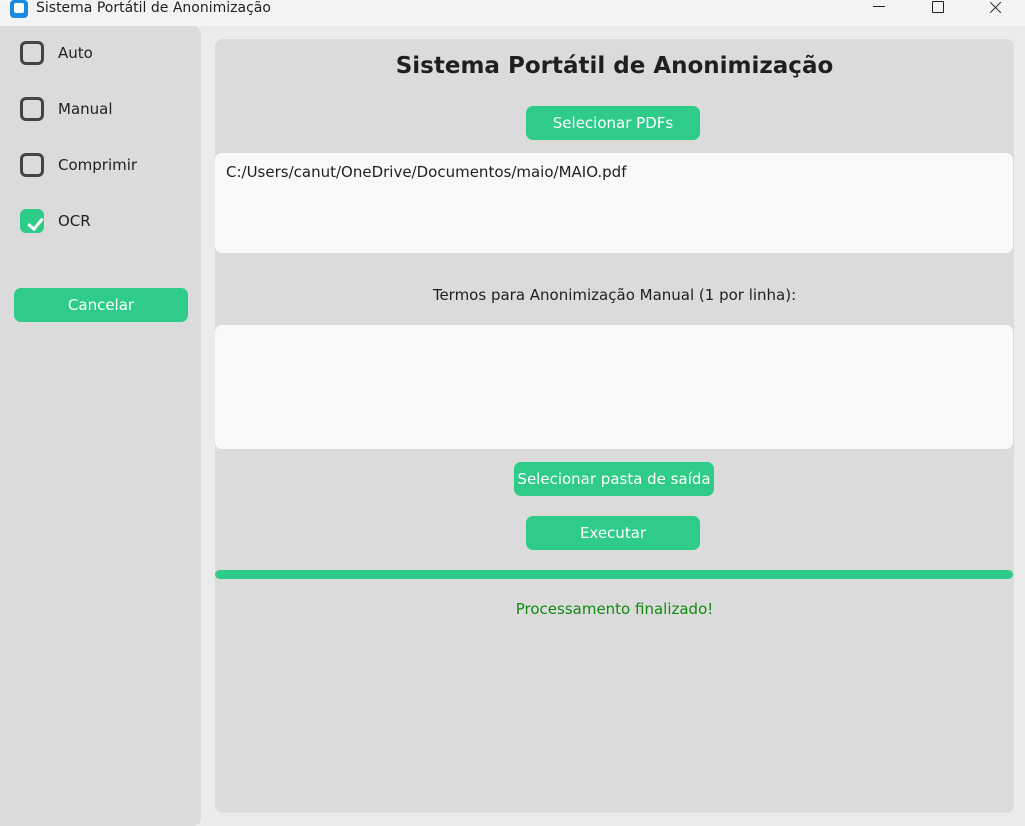 The height and width of the screenshot is (826, 1025). I want to click on checkbox-comprimir: Comprimir, so click(78, 165).